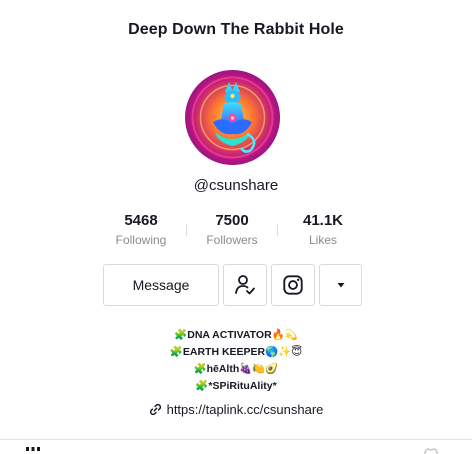 The image size is (472, 454). I want to click on avatar, so click(232, 117).